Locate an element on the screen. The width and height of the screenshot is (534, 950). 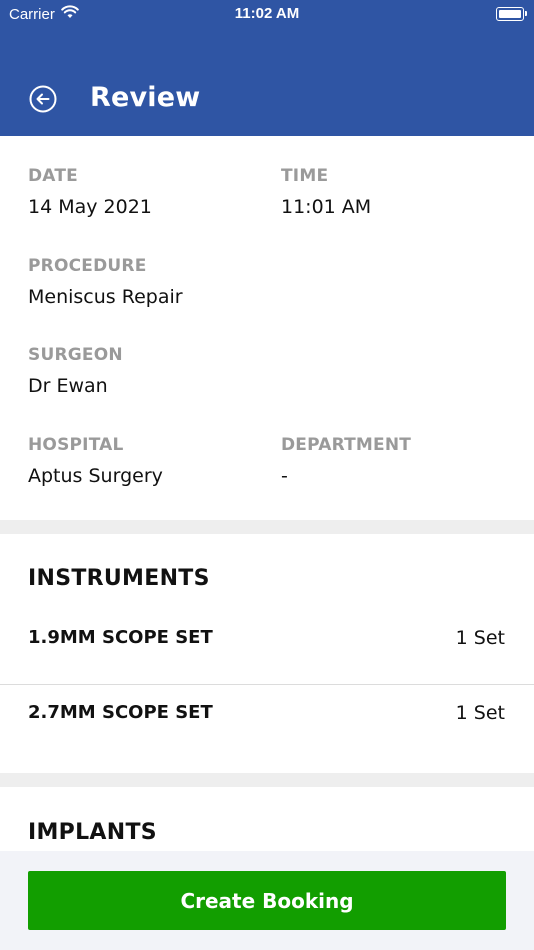
status-time: 11:02 AM is located at coordinates (267, 13).